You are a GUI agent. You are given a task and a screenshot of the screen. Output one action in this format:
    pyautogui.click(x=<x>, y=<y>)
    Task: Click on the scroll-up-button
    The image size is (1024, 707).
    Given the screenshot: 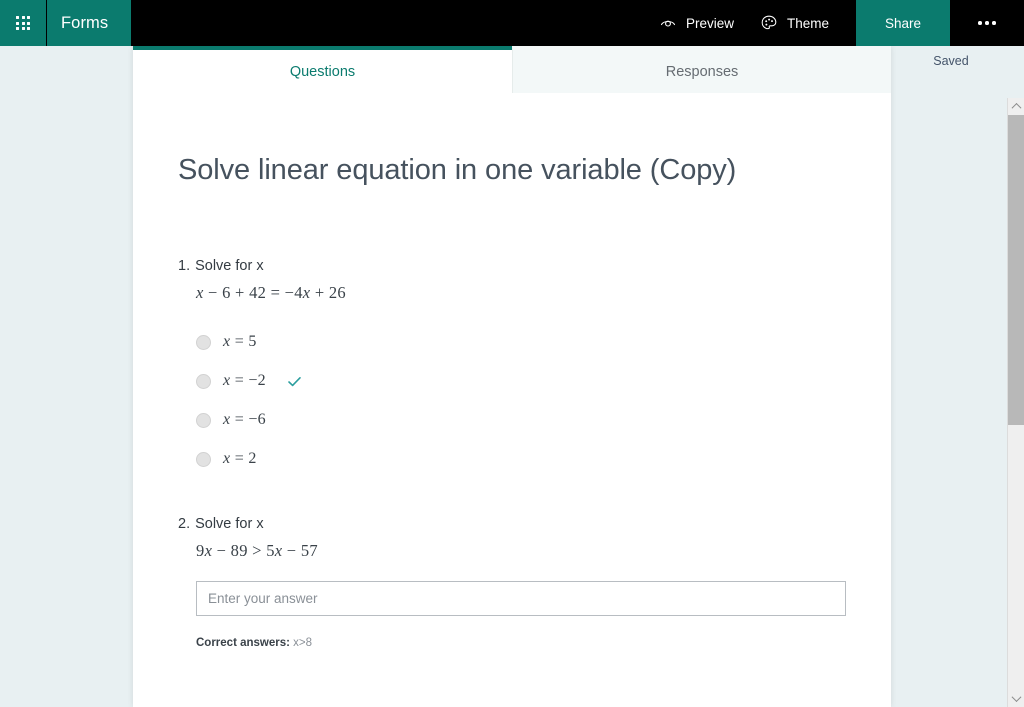 What is the action you would take?
    pyautogui.click(x=1016, y=106)
    